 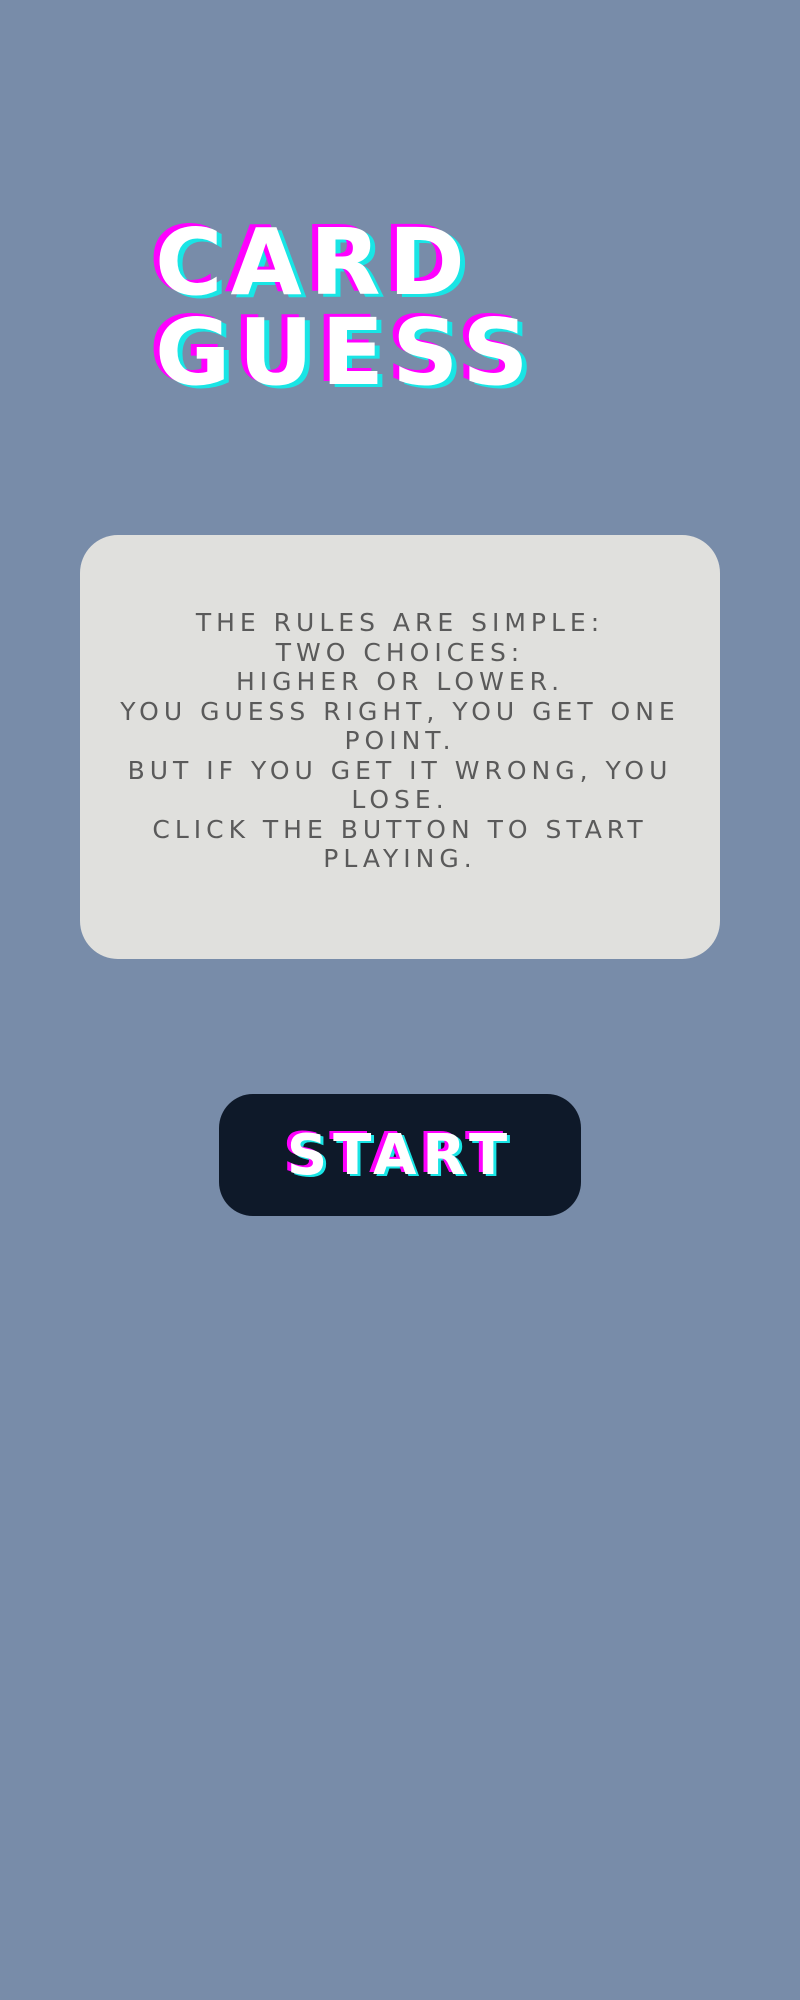 I want to click on start-button: START, so click(x=400, y=1155).